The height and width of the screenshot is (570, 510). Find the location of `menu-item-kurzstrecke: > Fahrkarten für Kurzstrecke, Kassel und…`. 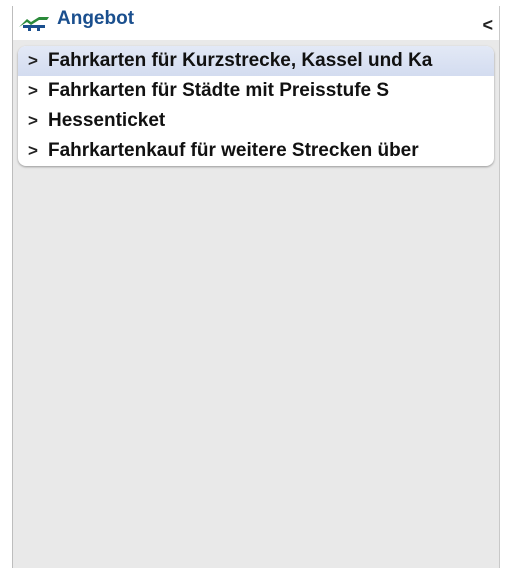

menu-item-kurzstrecke: > Fahrkarten für Kurzstrecke, Kassel und… is located at coordinates (256, 61).